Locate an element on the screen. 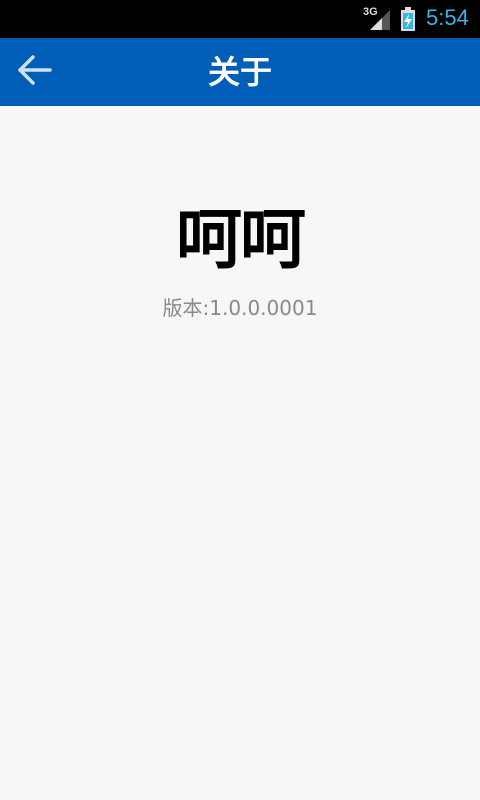 The width and height of the screenshot is (480, 800). page-title: 关于 is located at coordinates (239, 72).